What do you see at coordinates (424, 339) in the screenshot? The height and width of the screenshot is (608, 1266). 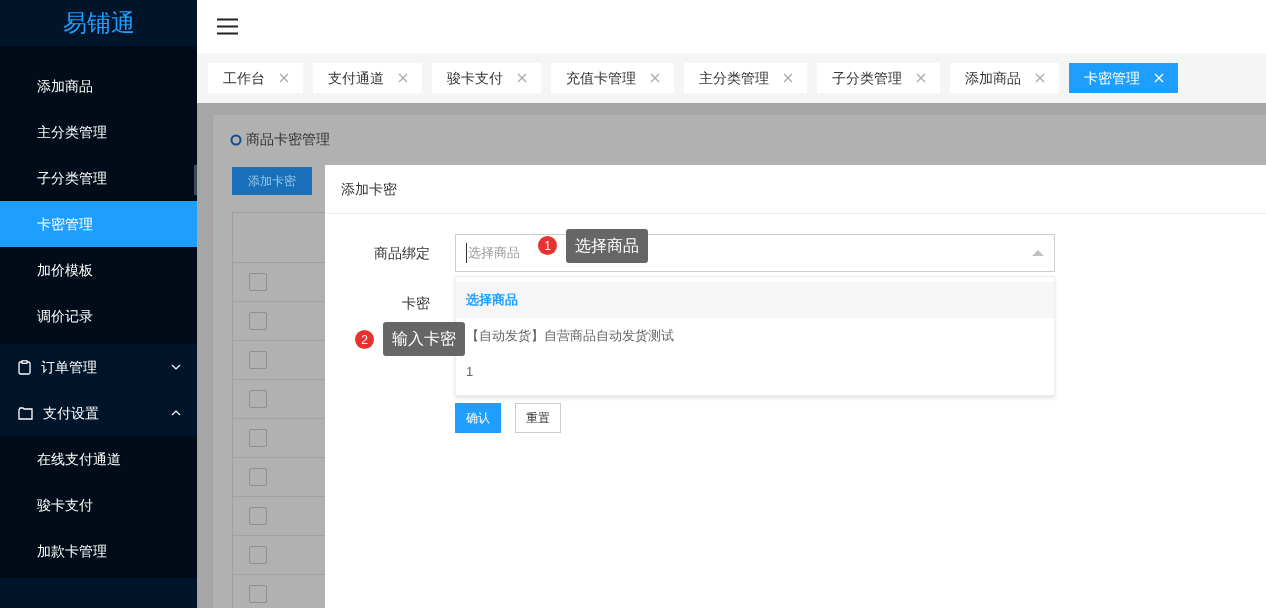 I see `tooltip: 输入卡密` at bounding box center [424, 339].